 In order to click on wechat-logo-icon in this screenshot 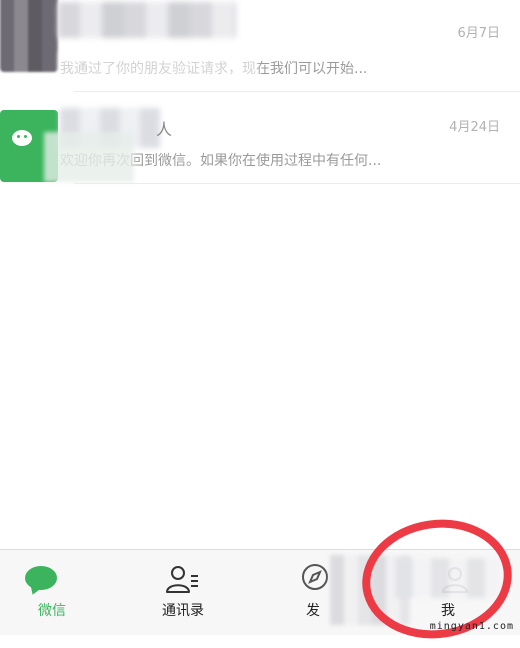, I will do `click(22, 138)`.